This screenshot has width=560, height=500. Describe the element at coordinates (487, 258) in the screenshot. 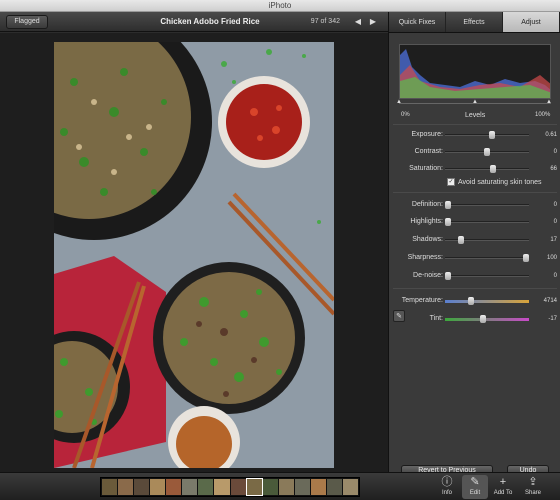

I see `sharpness-slider` at that location.